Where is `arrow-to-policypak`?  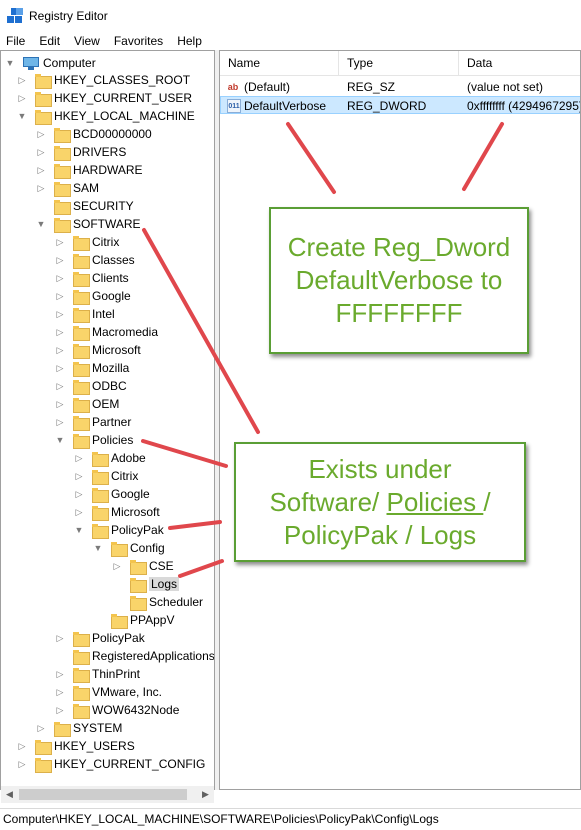
arrow-to-policypak is located at coordinates (195, 525).